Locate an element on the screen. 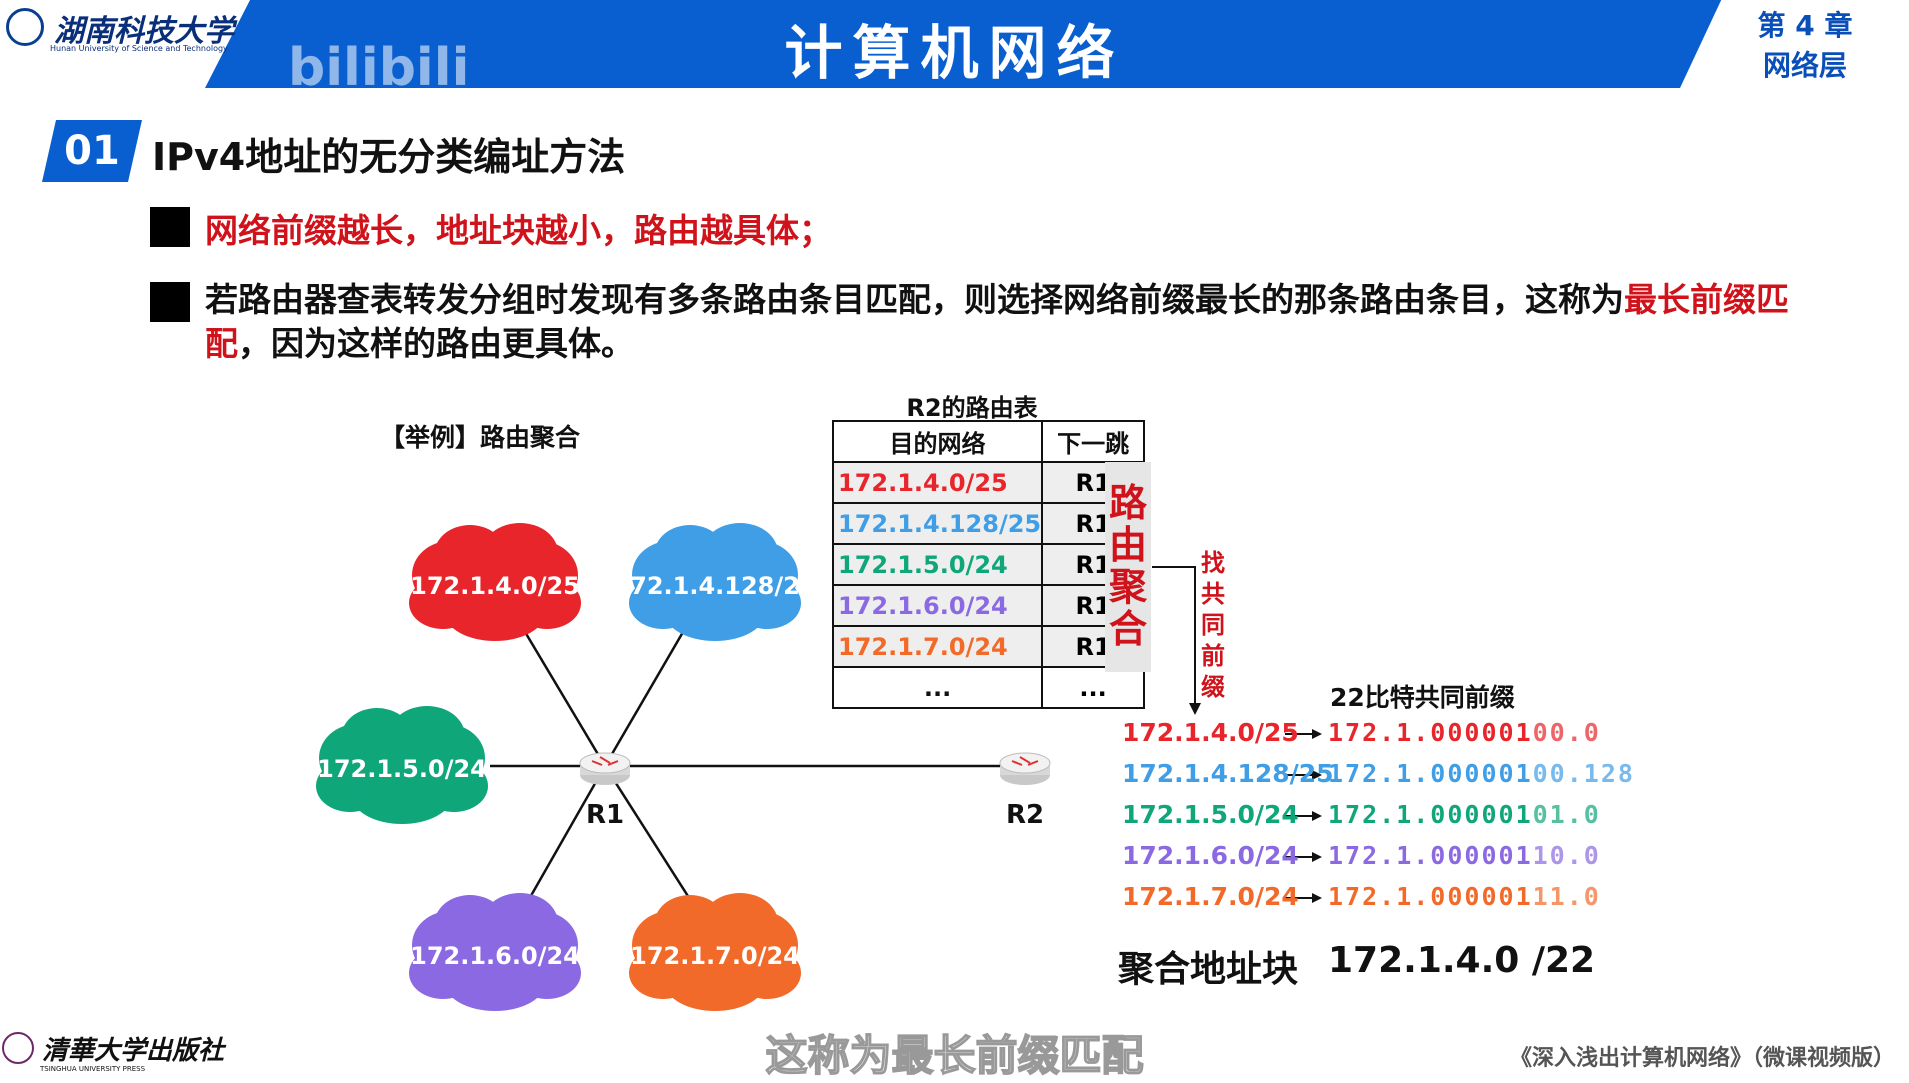 This screenshot has width=1909, height=1083. route-table-row: 172.1.6.0/24 R1 is located at coordinates (988, 605).